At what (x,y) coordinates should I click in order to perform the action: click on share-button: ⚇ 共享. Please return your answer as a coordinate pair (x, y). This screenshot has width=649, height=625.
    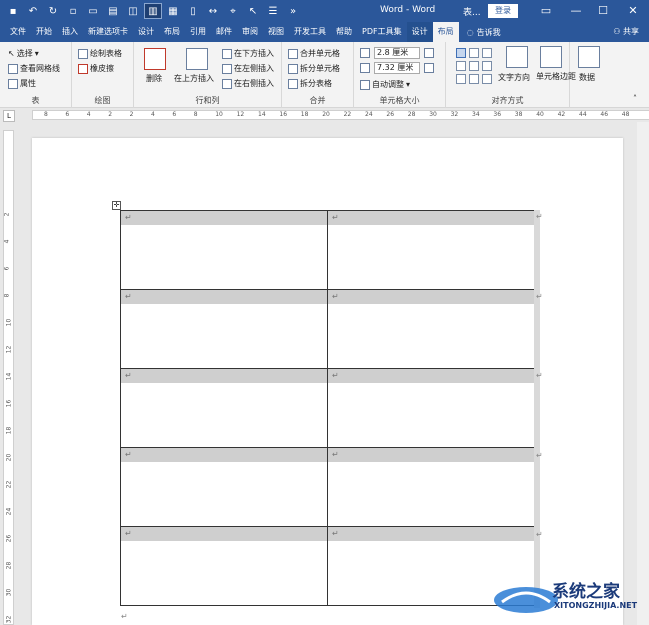
    Looking at the image, I should click on (626, 32).